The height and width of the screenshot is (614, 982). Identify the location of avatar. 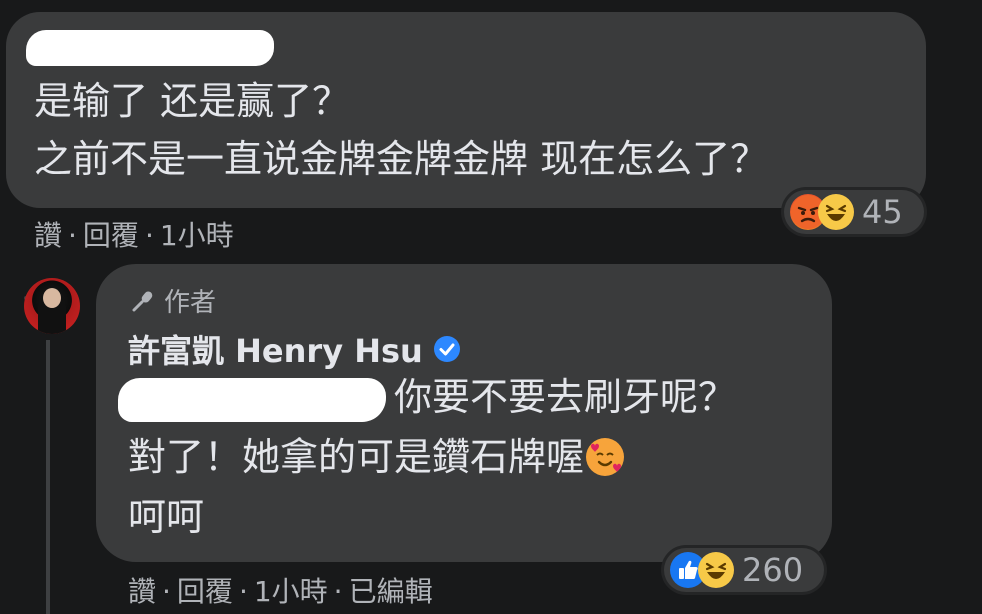
(52, 306).